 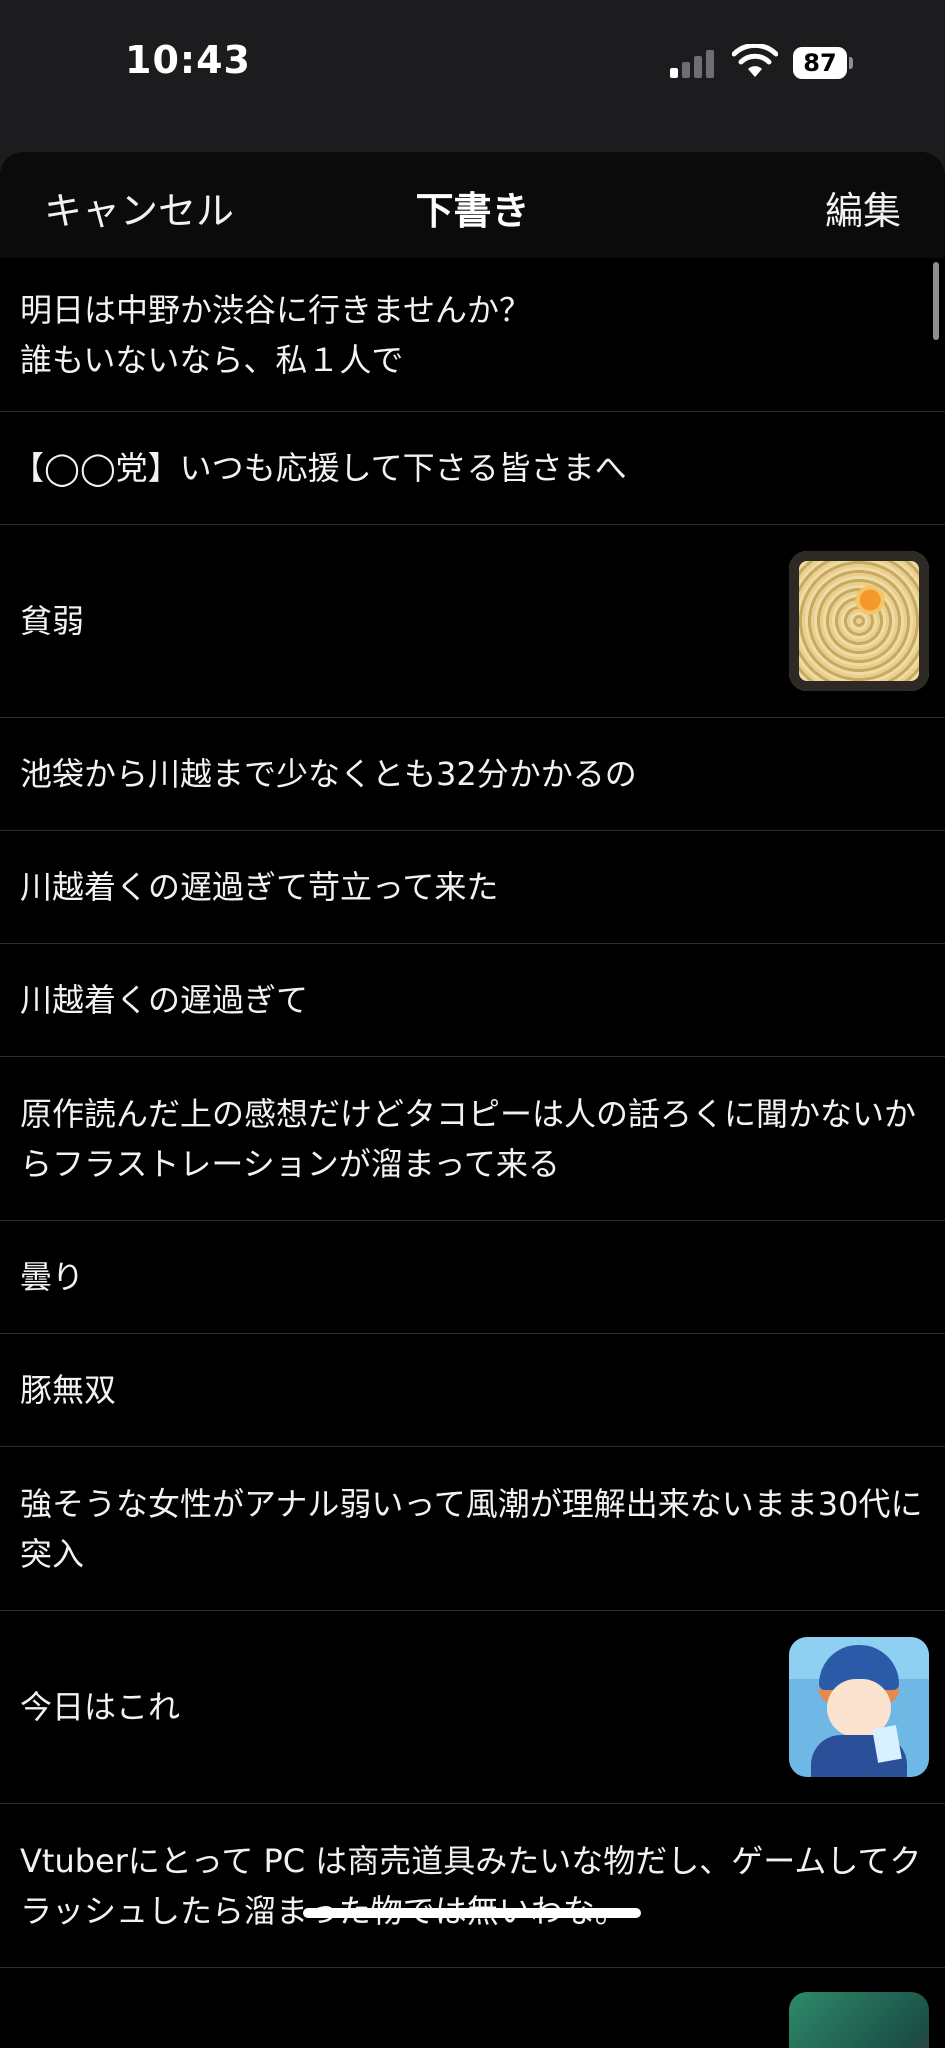 I want to click on draft-row: 強そうな女性がアナル弱いって風潮が理解出来ないまま30代に突入, so click(x=472, y=1529).